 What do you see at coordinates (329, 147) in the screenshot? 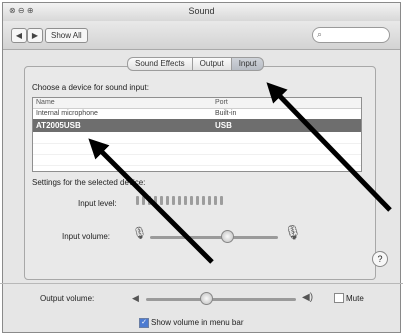
I see `arrow-to-input-tab` at bounding box center [329, 147].